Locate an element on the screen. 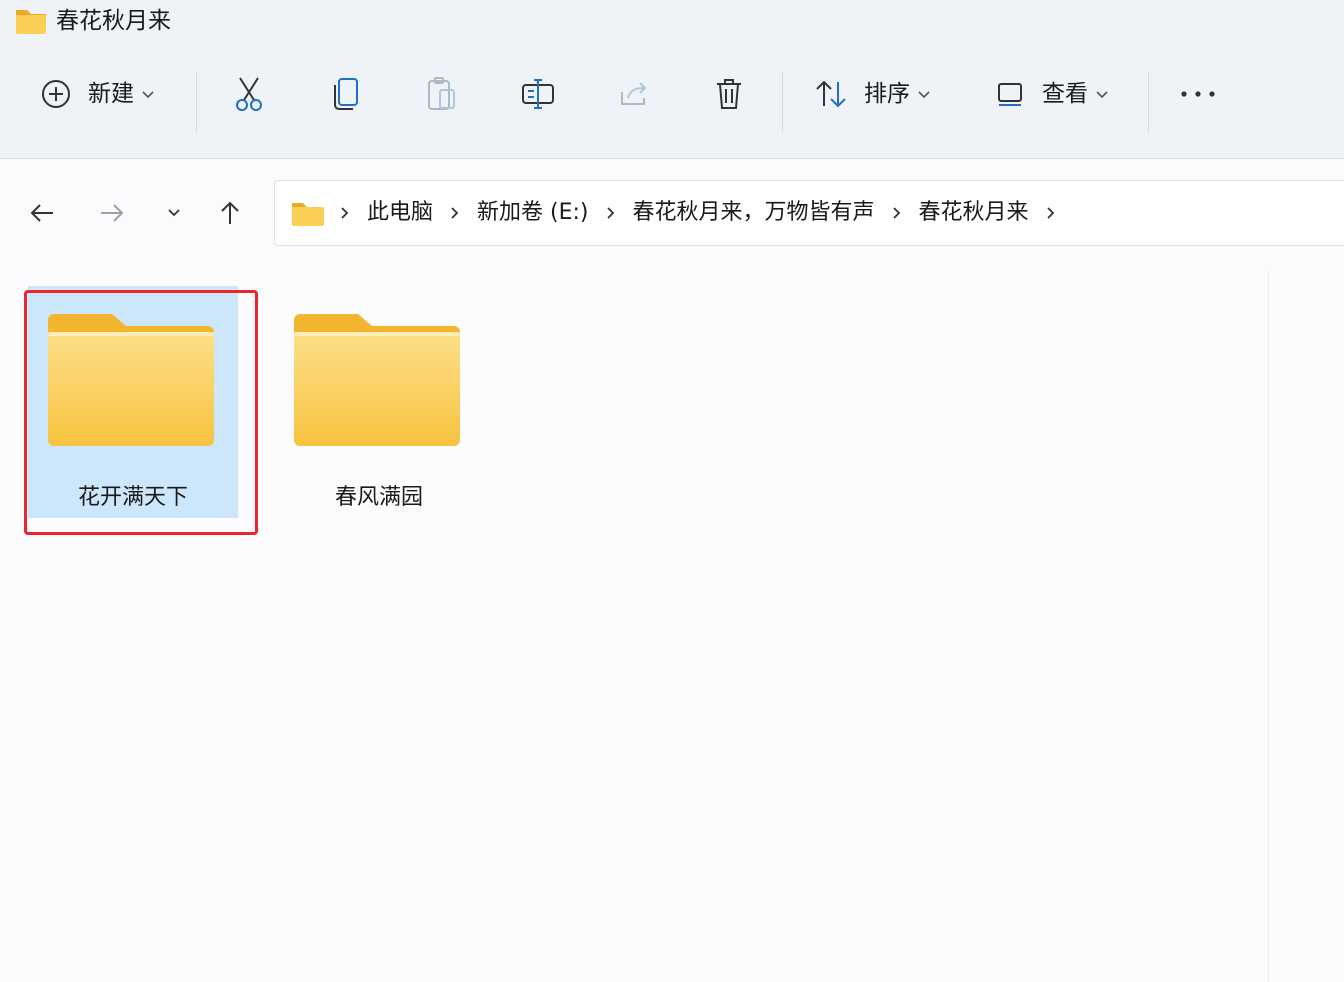 The image size is (1344, 982). more-icon is located at coordinates (1198, 94).